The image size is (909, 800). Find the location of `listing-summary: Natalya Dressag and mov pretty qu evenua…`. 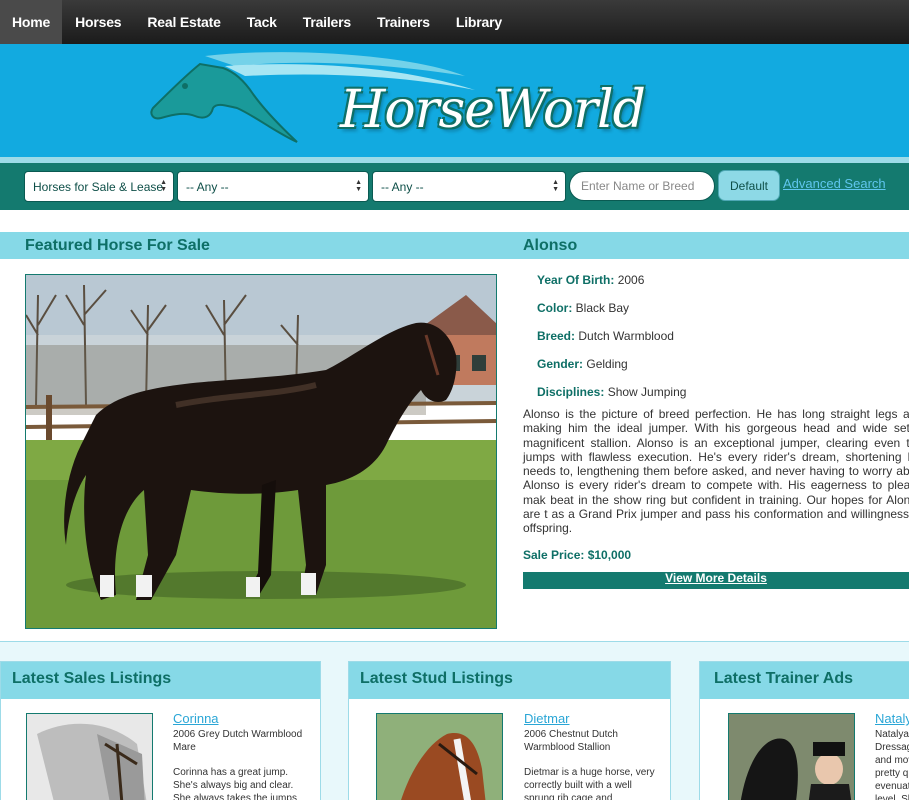

listing-summary: Natalya Dressag and mov pretty qu evenua… is located at coordinates (892, 764).